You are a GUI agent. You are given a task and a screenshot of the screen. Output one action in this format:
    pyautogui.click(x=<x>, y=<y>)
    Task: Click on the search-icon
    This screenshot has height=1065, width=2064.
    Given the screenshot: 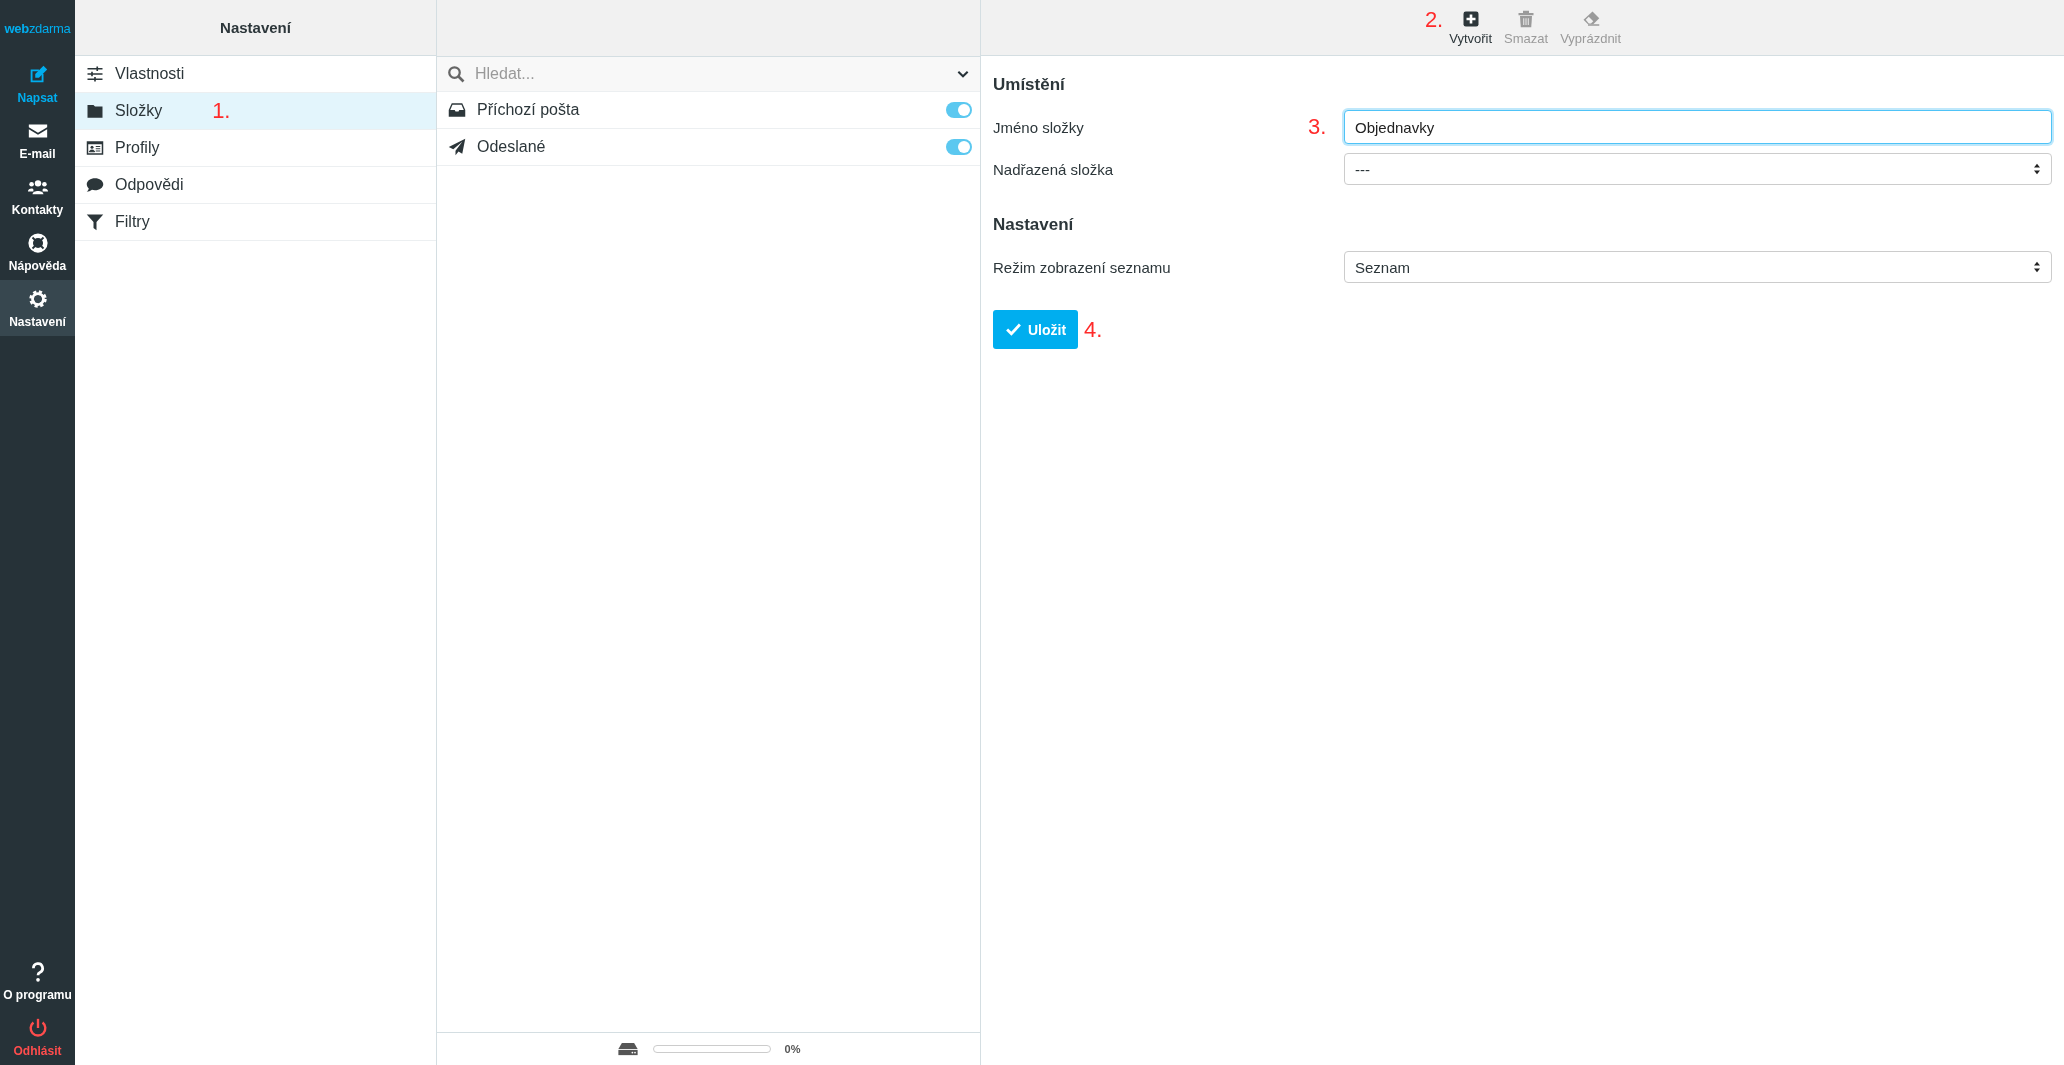 What is the action you would take?
    pyautogui.click(x=456, y=74)
    